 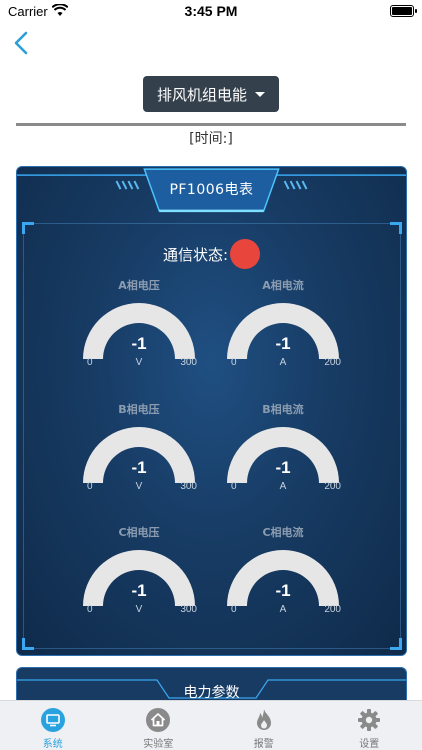 What do you see at coordinates (369, 720) in the screenshot?
I see `gear-icon` at bounding box center [369, 720].